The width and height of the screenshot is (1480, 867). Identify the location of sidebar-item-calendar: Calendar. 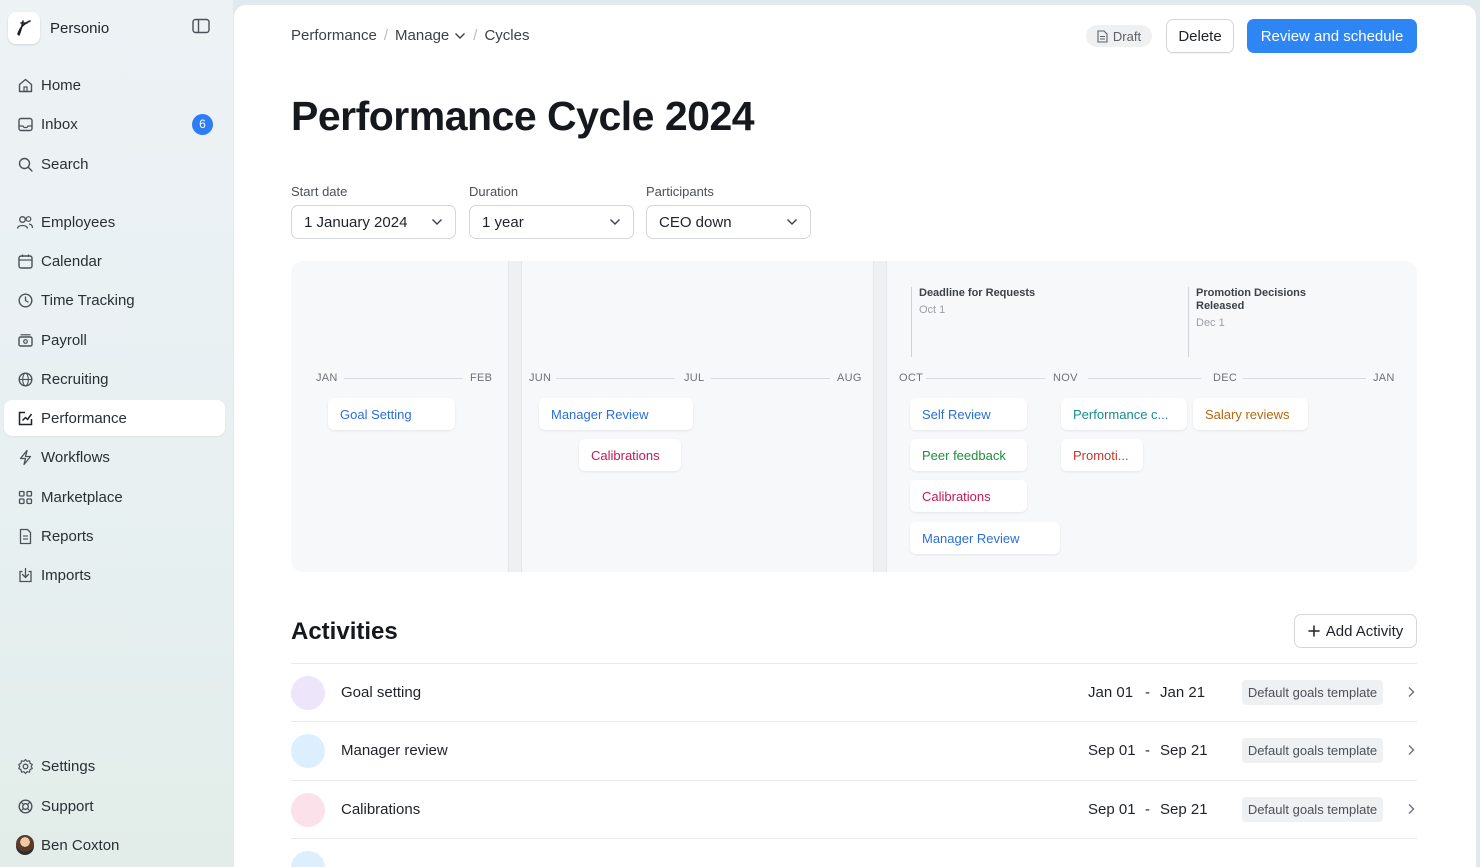
(114, 261).